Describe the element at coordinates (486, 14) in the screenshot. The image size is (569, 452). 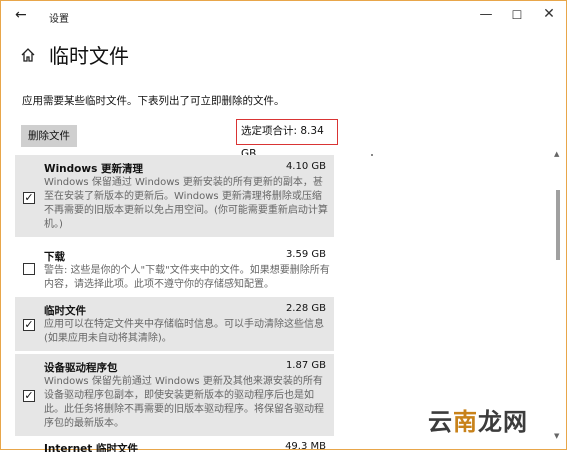
I see `minimize-button: —` at that location.